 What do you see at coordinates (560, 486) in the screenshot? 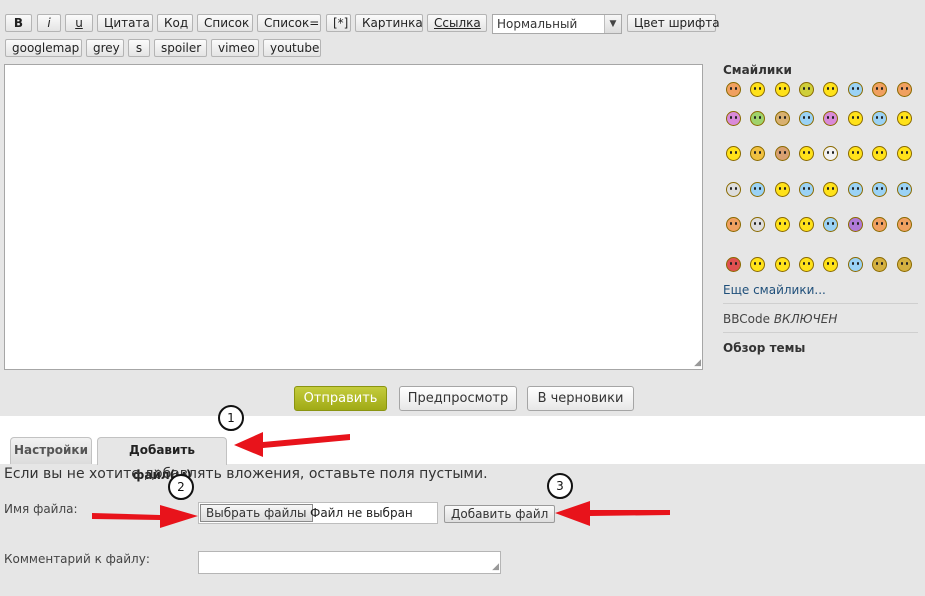
I see `annotation-step-3: 3` at bounding box center [560, 486].